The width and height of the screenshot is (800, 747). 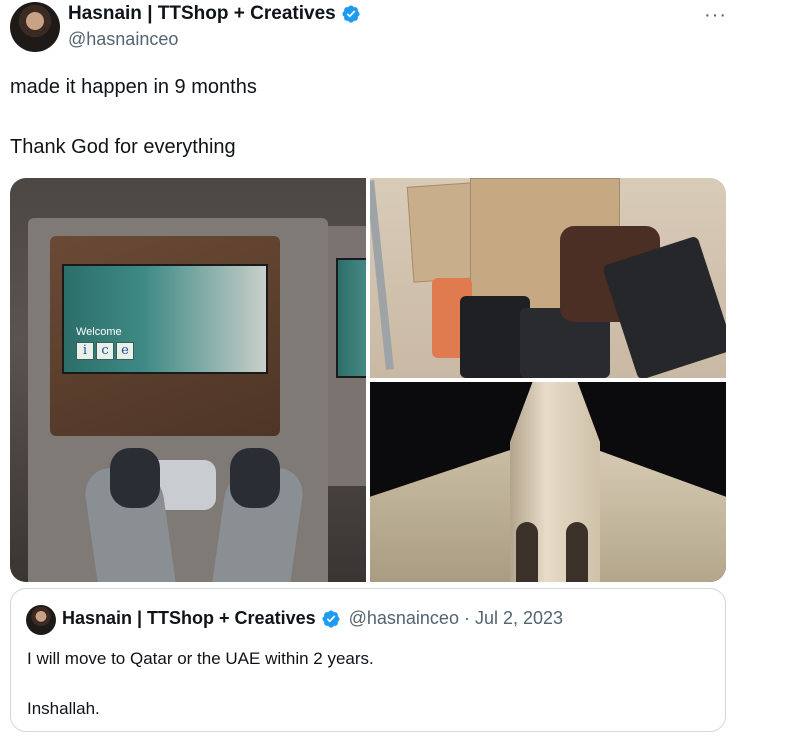 I want to click on more-options-icon: ···, so click(x=715, y=15).